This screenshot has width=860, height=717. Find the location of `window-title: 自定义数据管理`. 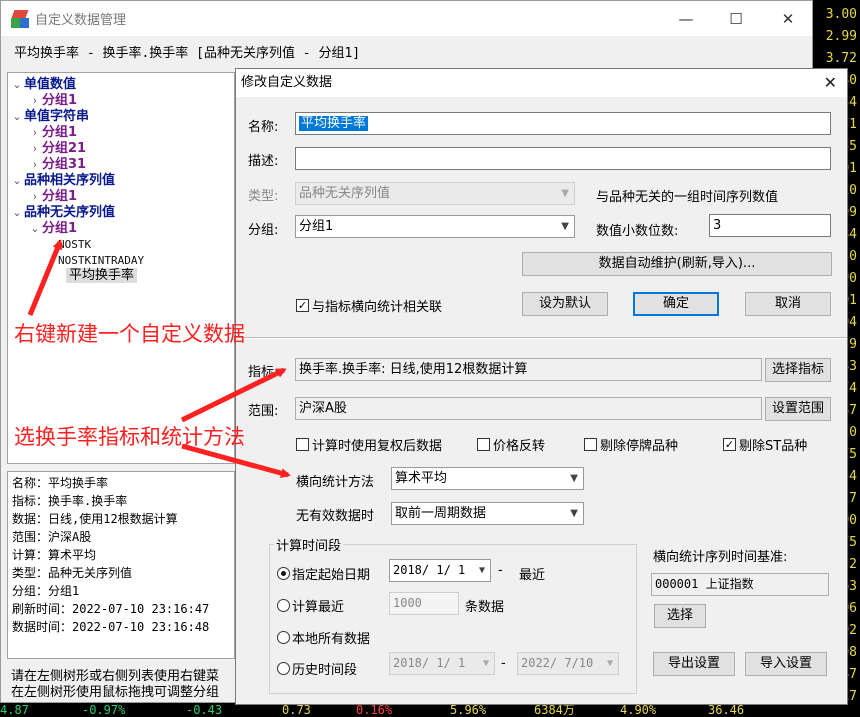

window-title: 自定义数据管理 is located at coordinates (81, 20).